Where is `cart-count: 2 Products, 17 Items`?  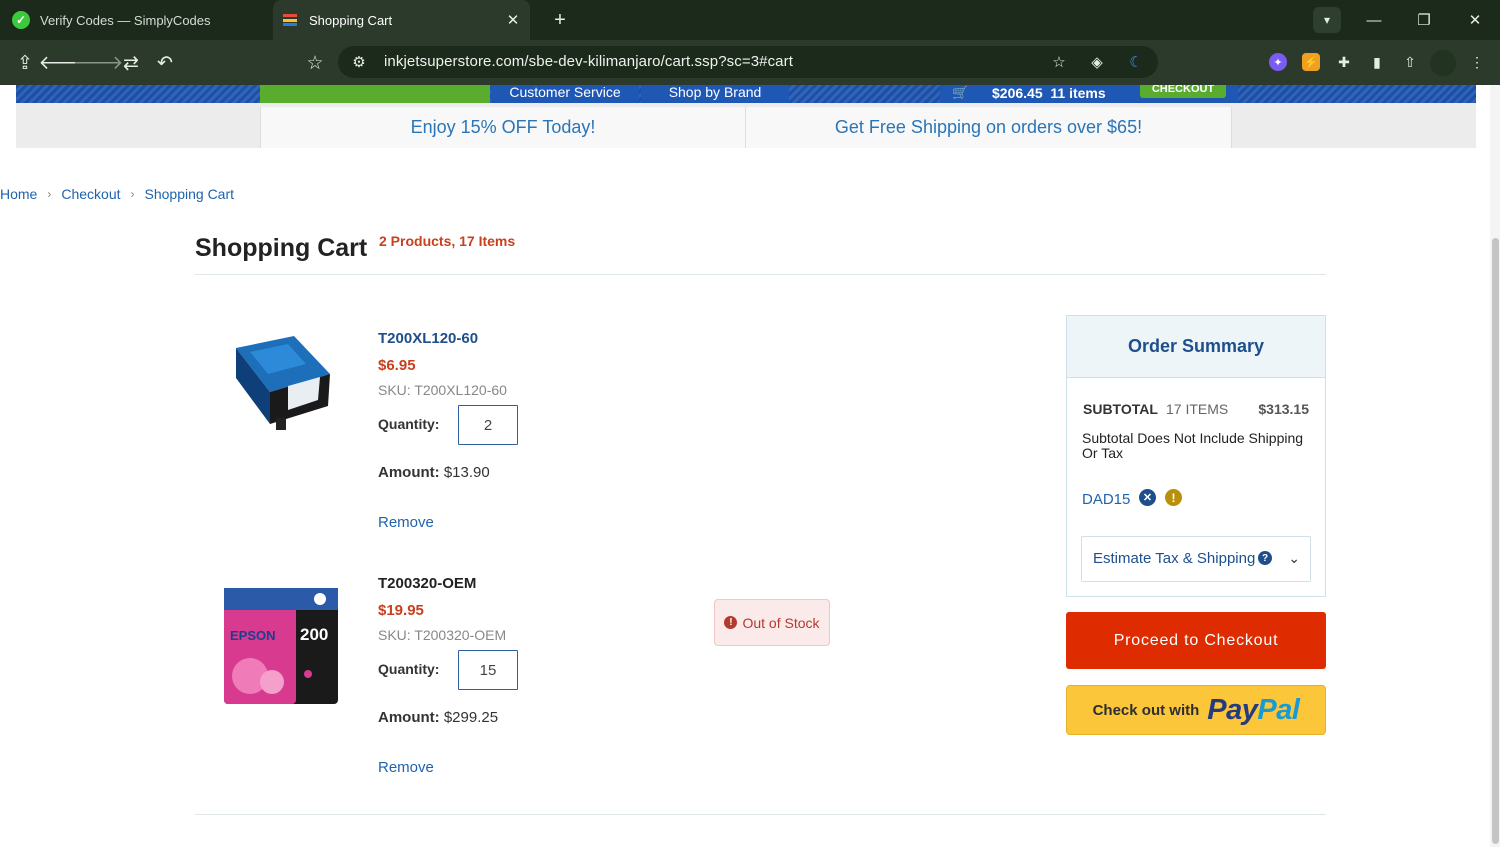 cart-count: 2 Products, 17 Items is located at coordinates (447, 241).